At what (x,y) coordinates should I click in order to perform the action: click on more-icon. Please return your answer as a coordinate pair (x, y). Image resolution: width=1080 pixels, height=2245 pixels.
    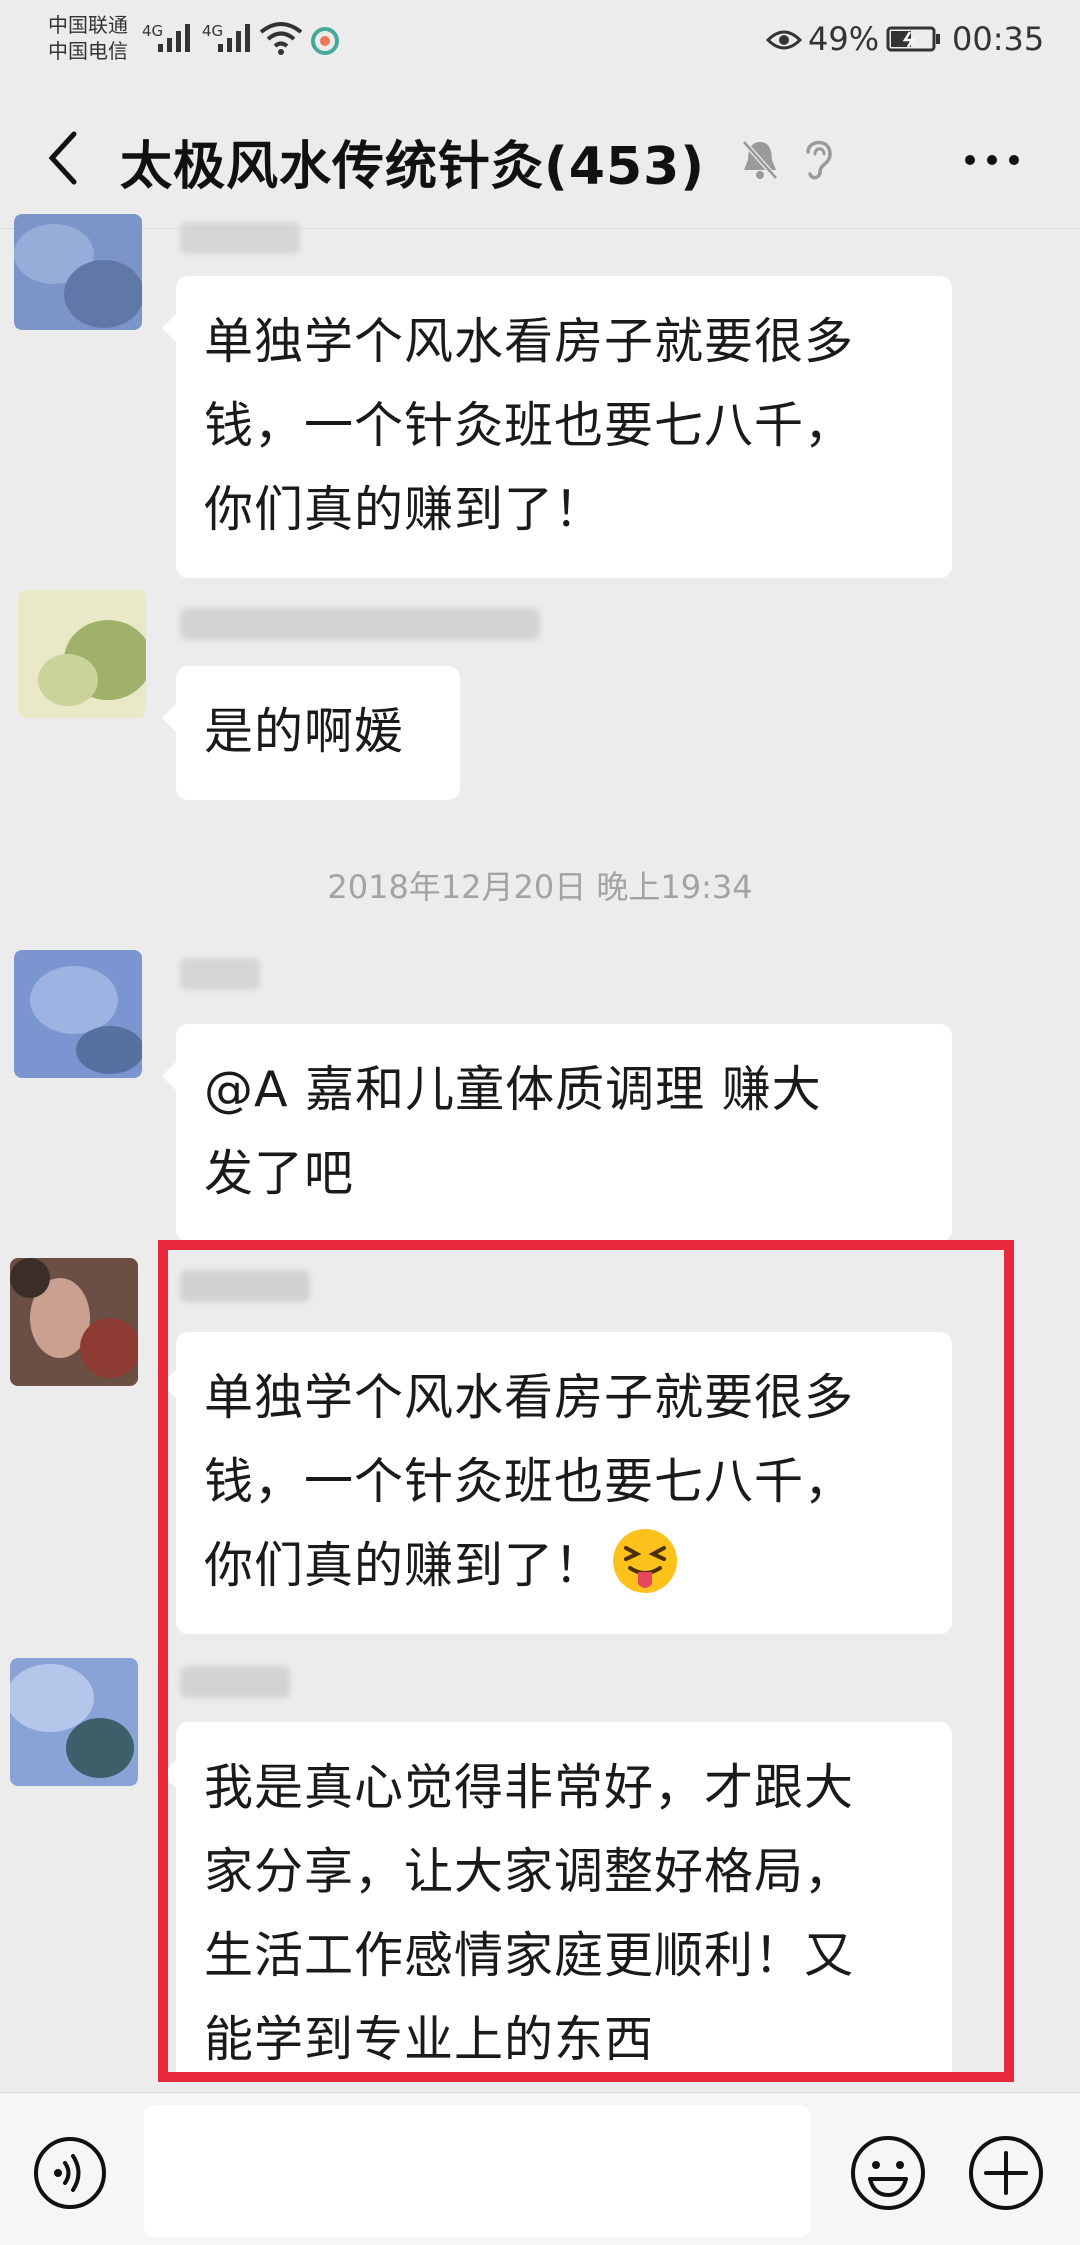
    Looking at the image, I should click on (992, 160).